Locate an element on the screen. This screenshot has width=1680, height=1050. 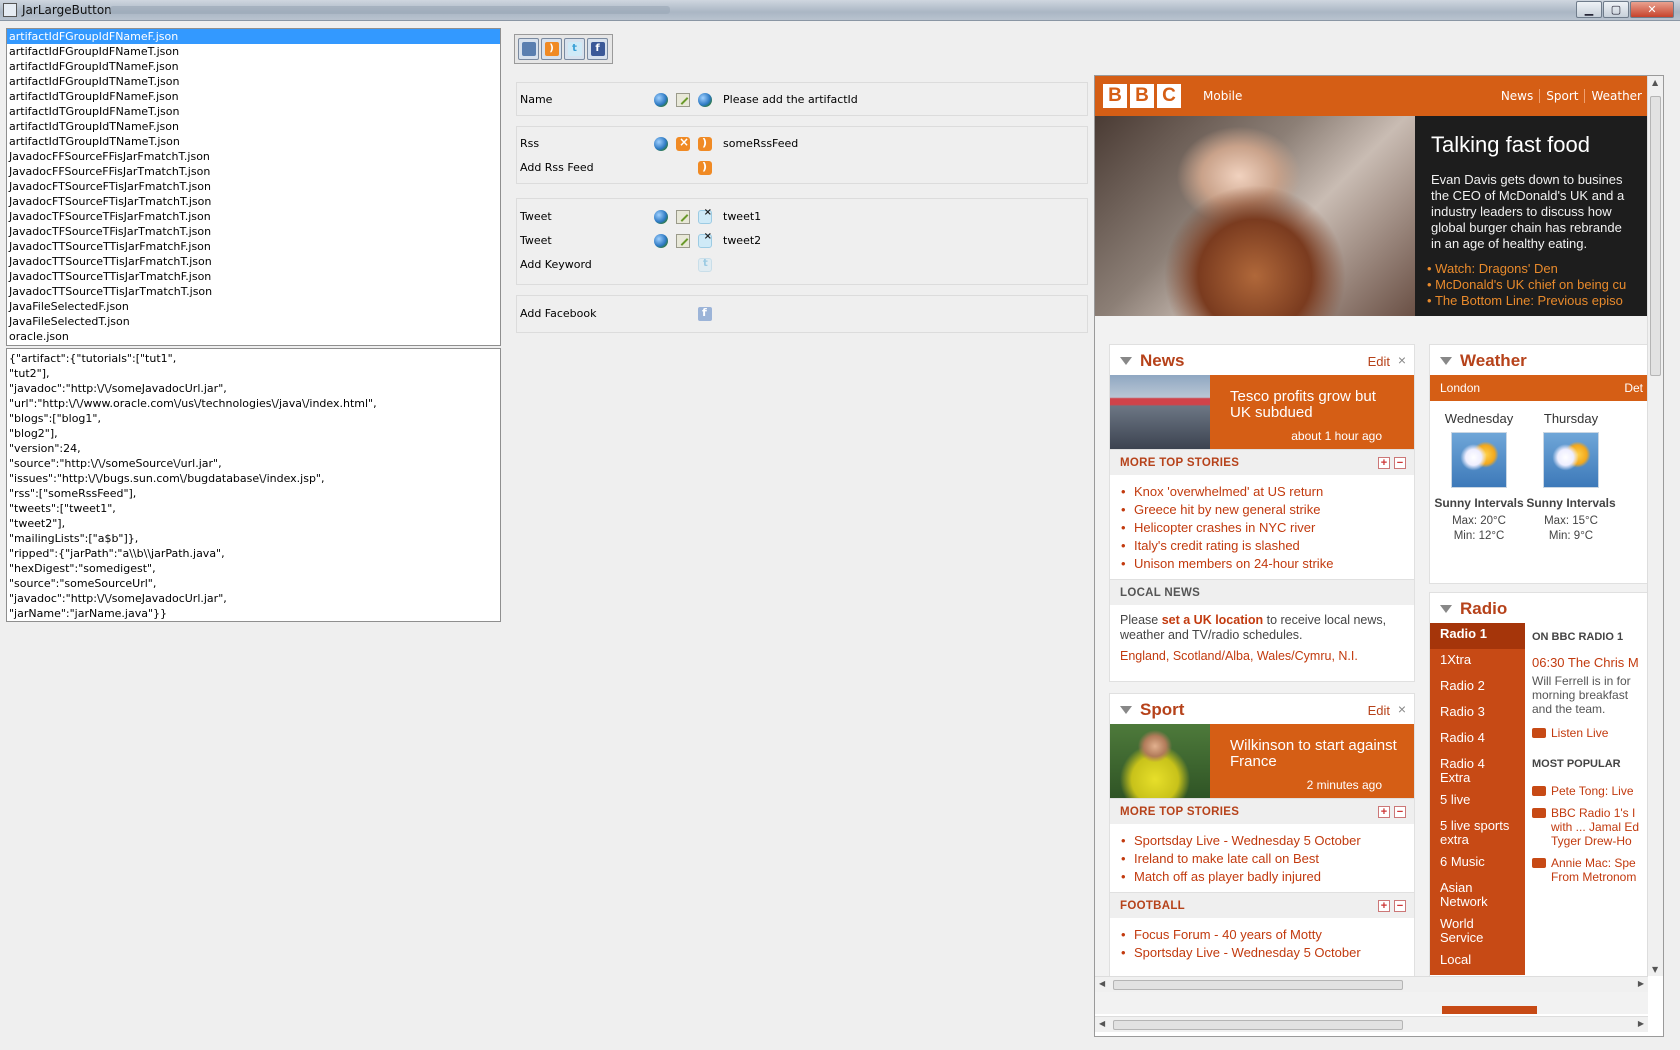
file-list-item: JavaFileSelectedT.json is located at coordinates (253, 321).